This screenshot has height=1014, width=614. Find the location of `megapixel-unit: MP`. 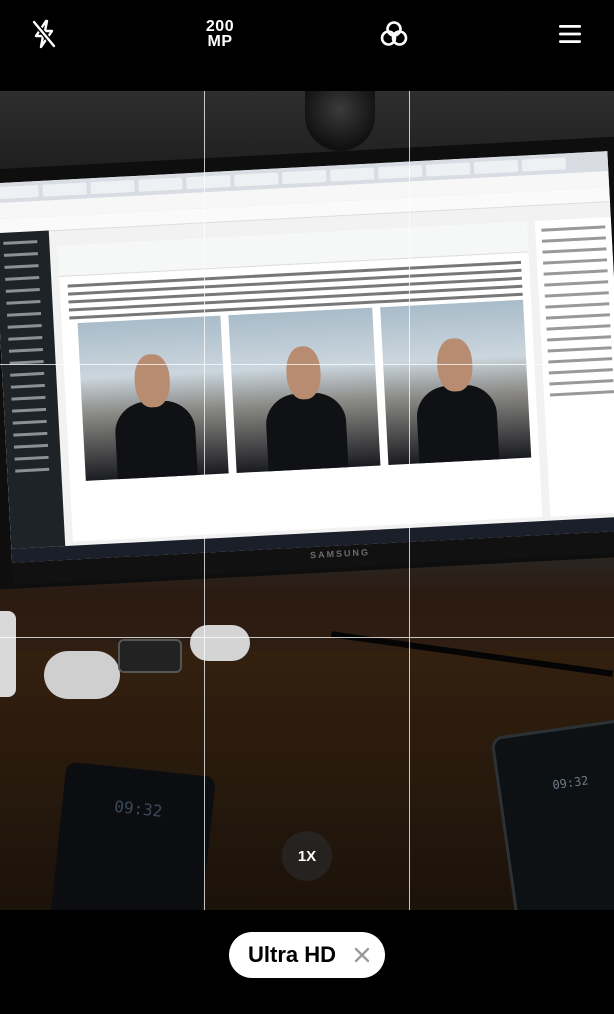

megapixel-unit: MP is located at coordinates (220, 41).